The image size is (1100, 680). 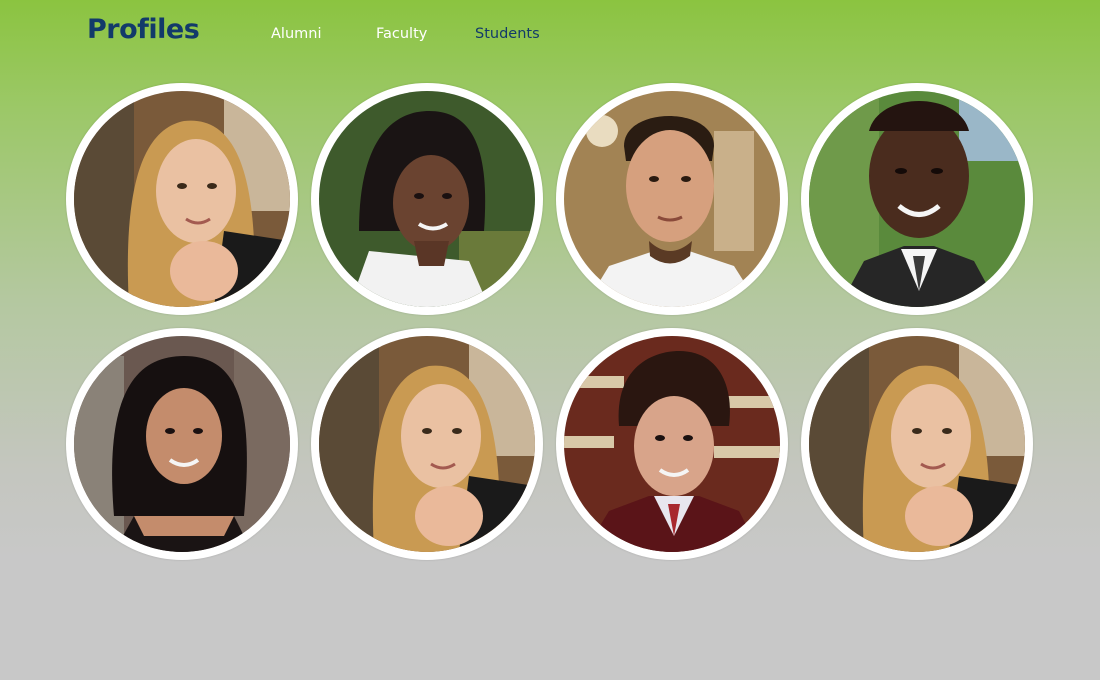 I want to click on nav-link-faculty: Faculty, so click(x=401, y=34).